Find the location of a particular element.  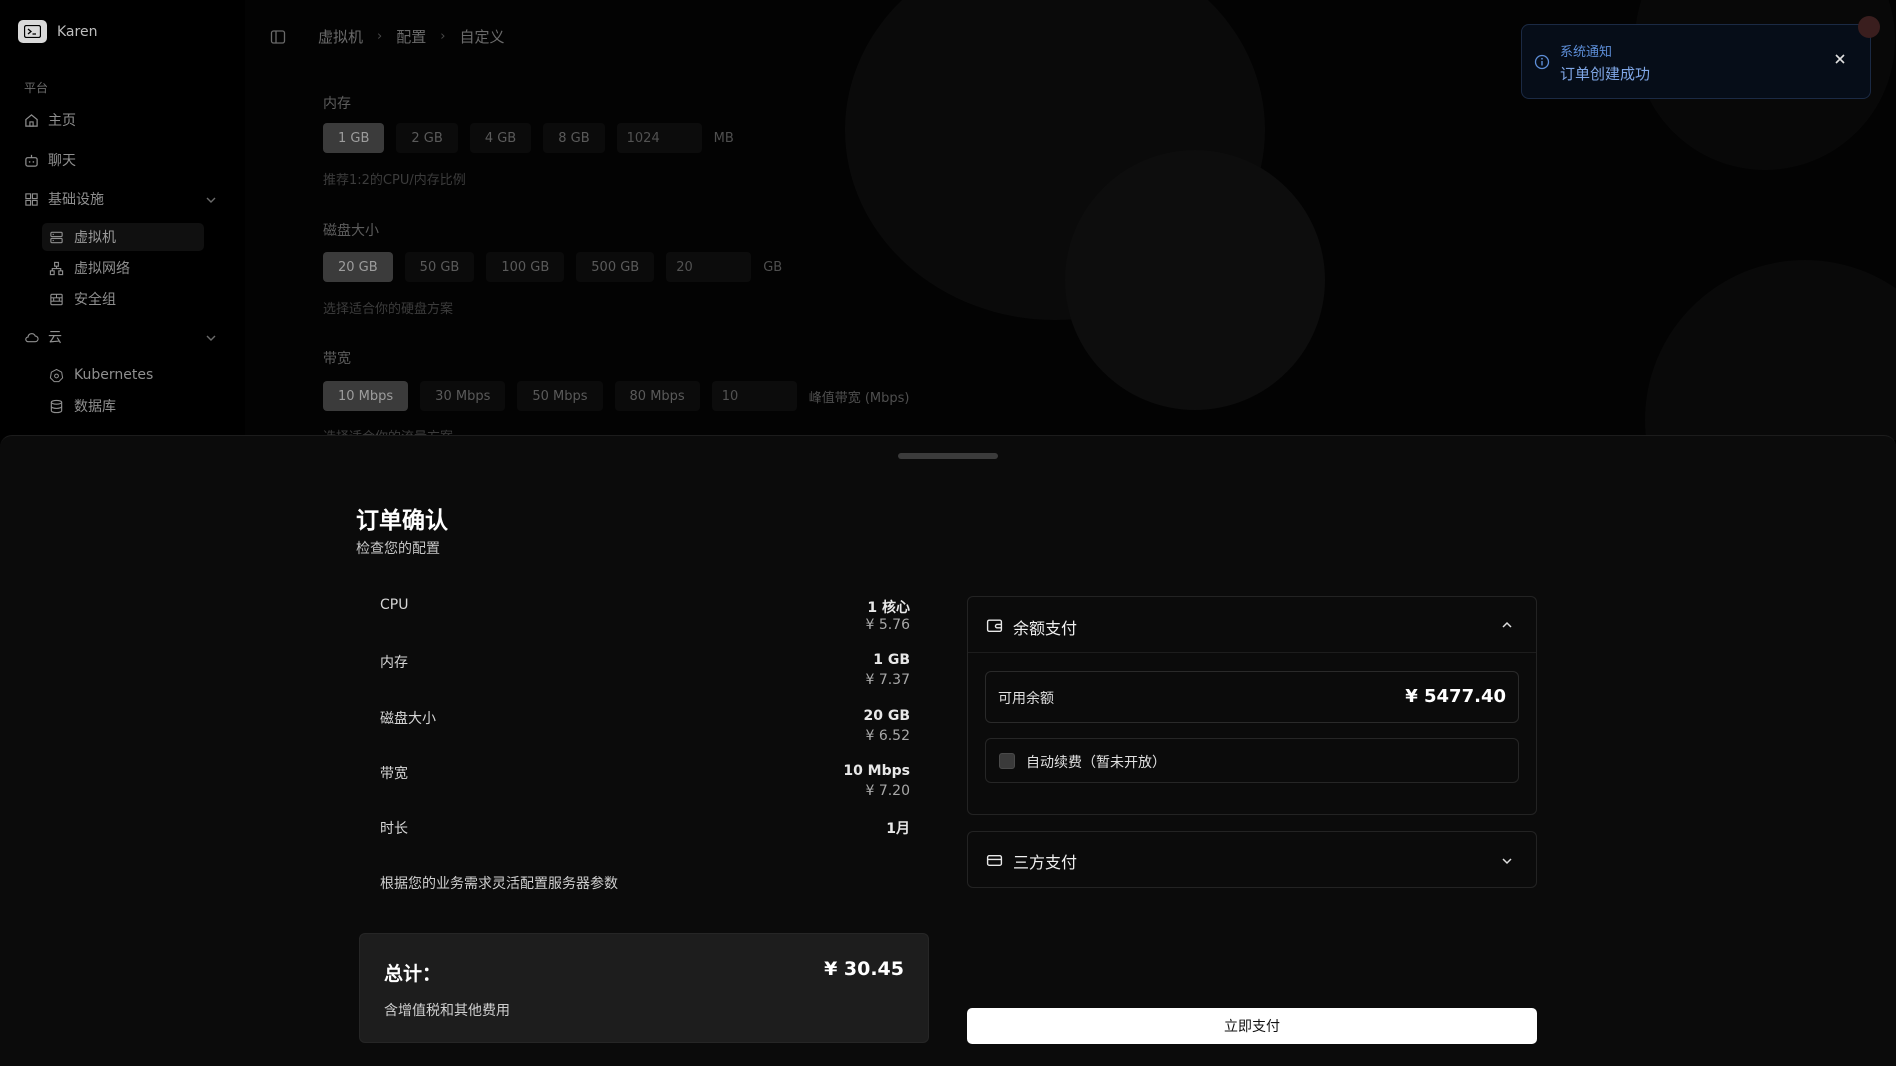

bandwidth-option-30: 30 Mbps is located at coordinates (463, 396).